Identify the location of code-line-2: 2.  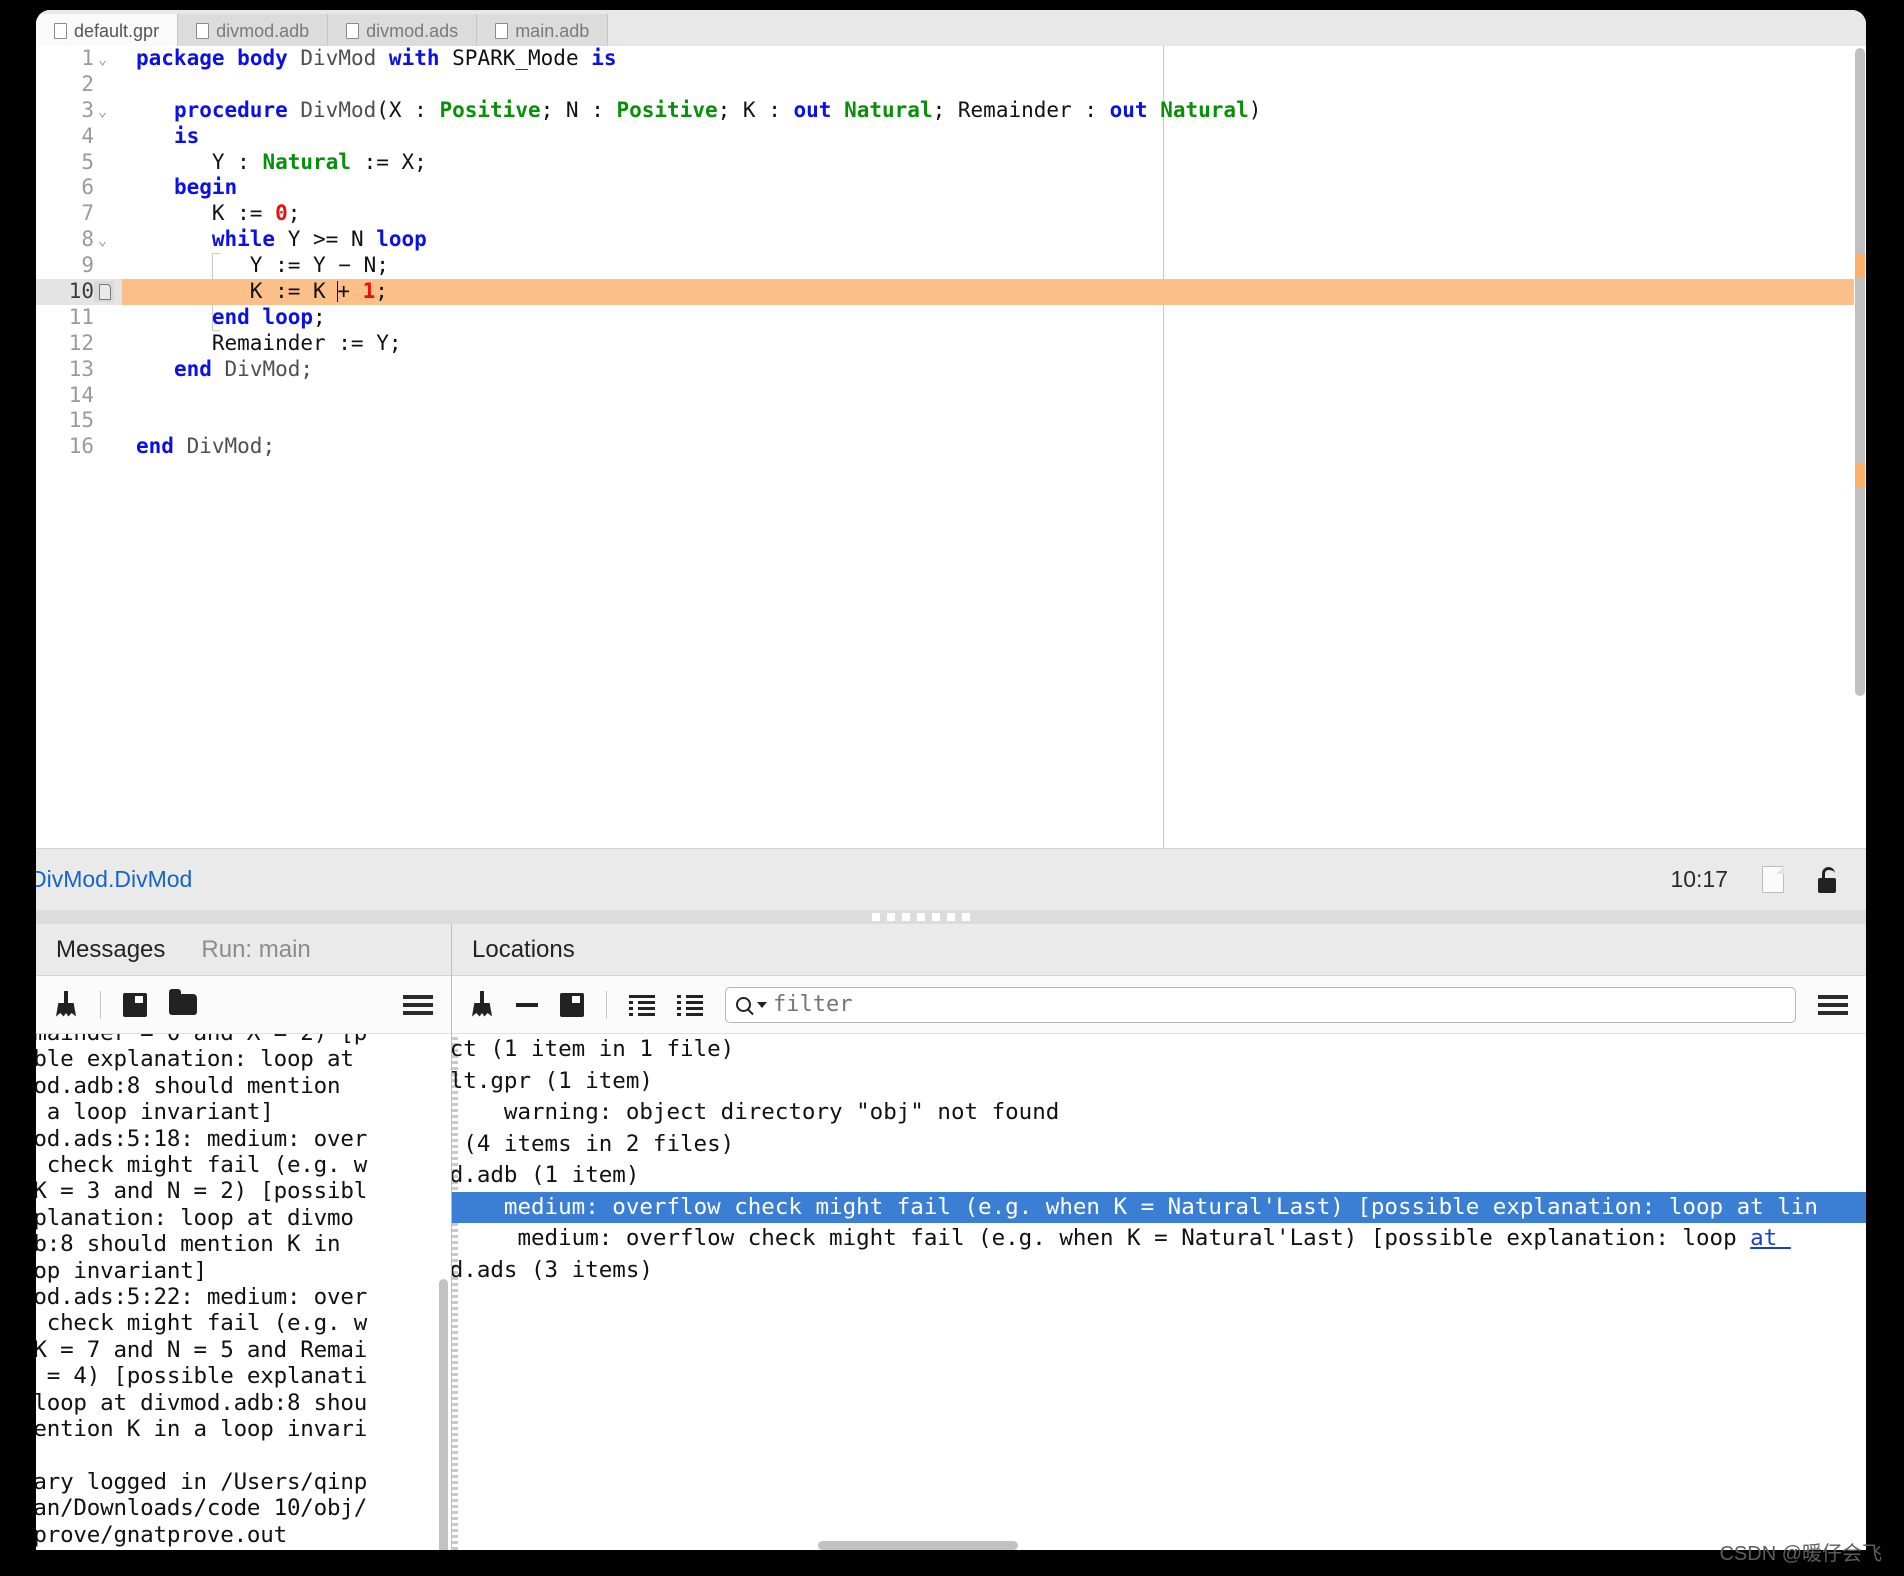
(951, 85).